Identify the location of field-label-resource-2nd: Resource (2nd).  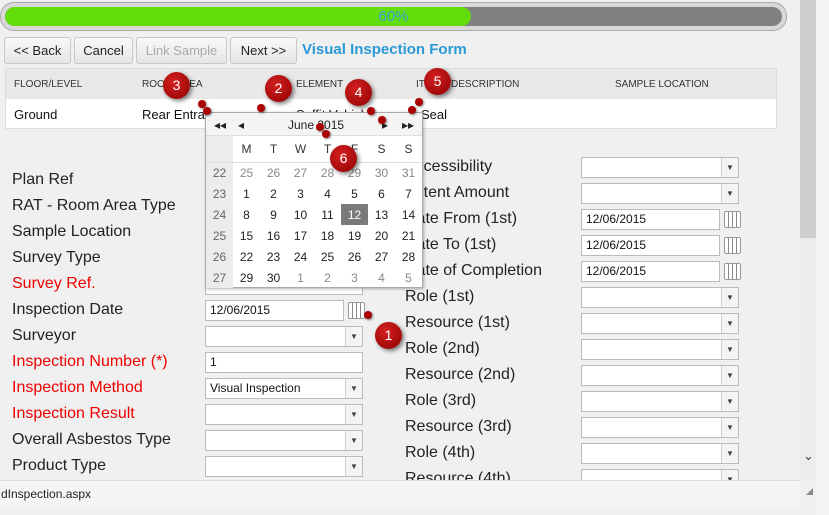
(460, 374).